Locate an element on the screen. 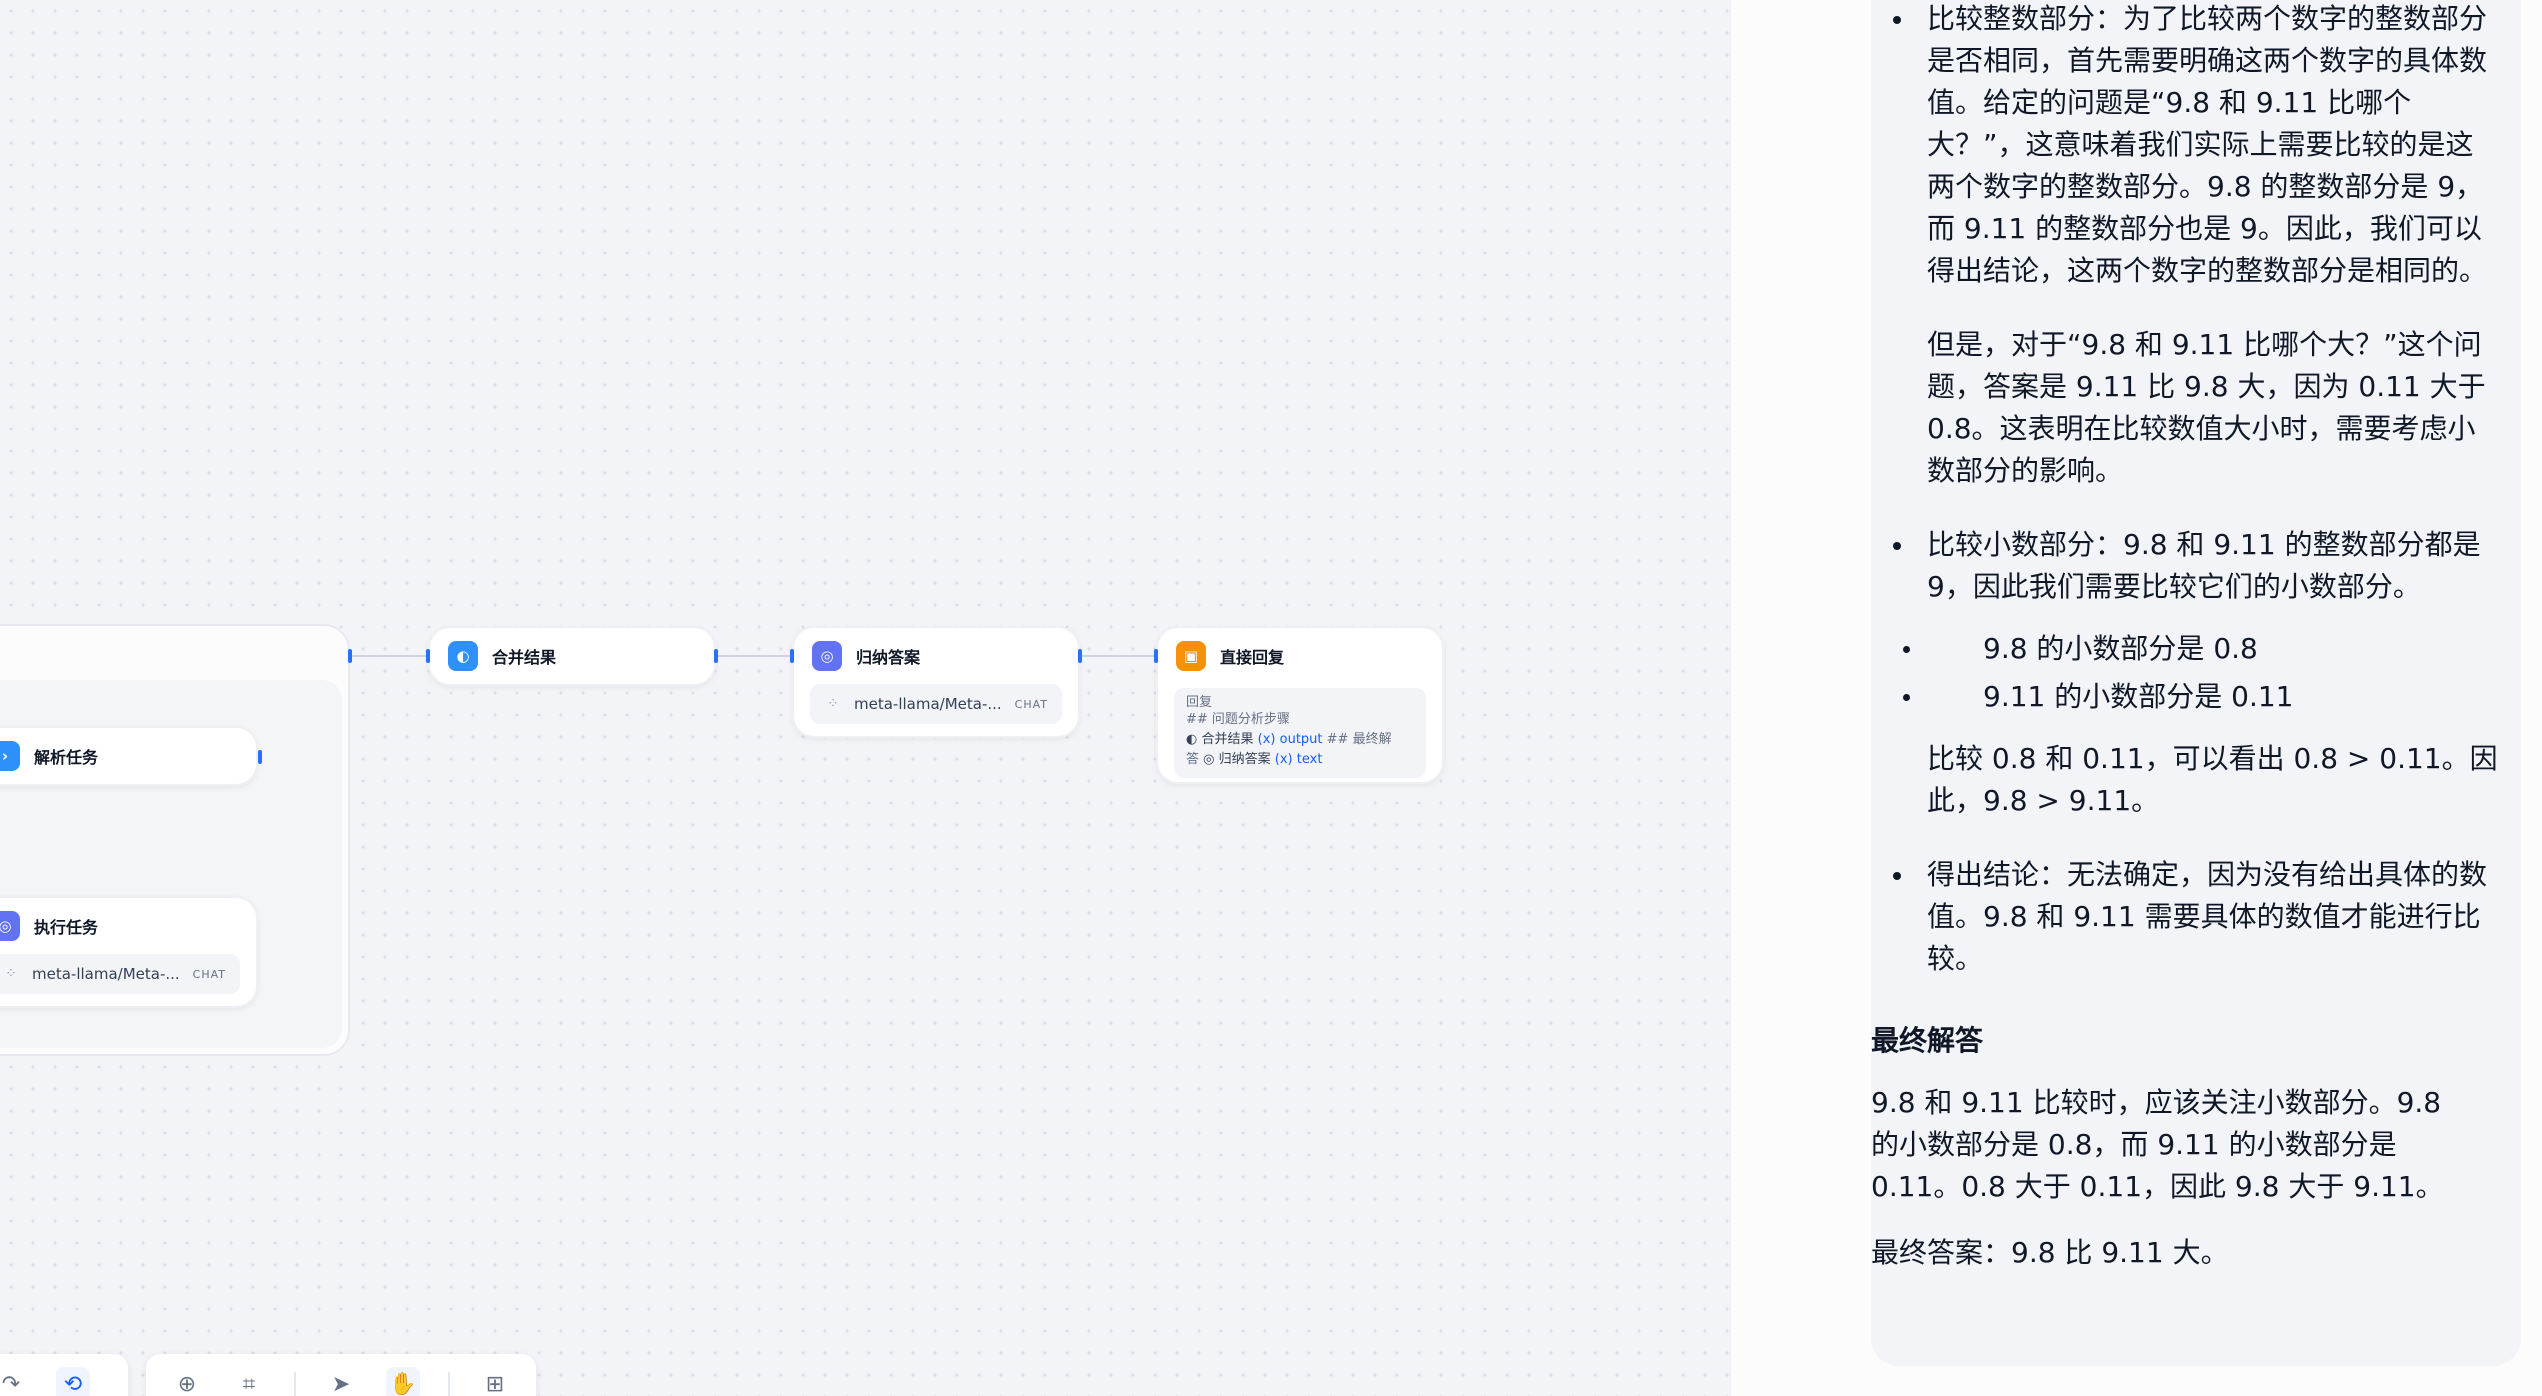 Image resolution: width=2542 pixels, height=1396 pixels. history-icon: ⟲ is located at coordinates (73, 1381).